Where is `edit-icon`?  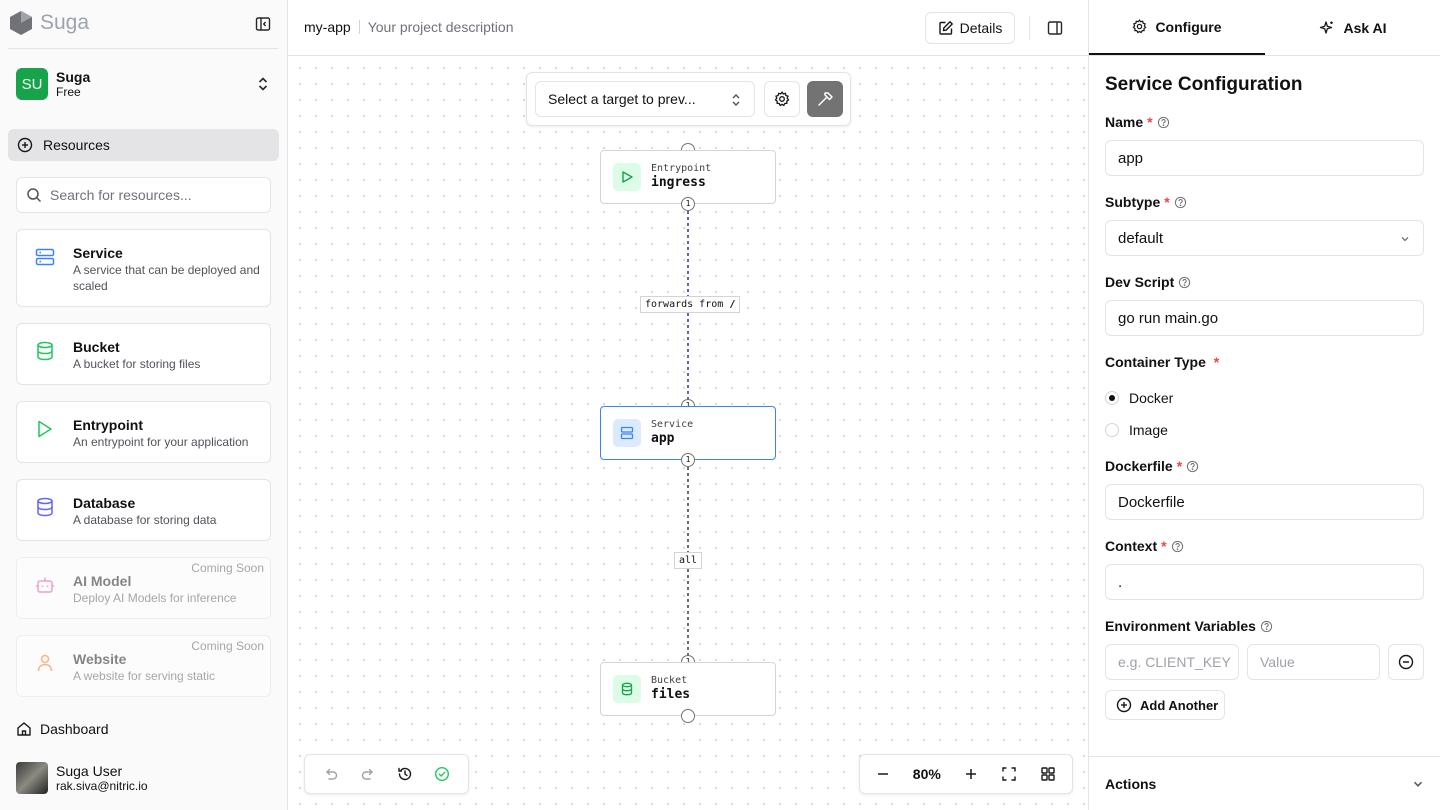 edit-icon is located at coordinates (945, 28).